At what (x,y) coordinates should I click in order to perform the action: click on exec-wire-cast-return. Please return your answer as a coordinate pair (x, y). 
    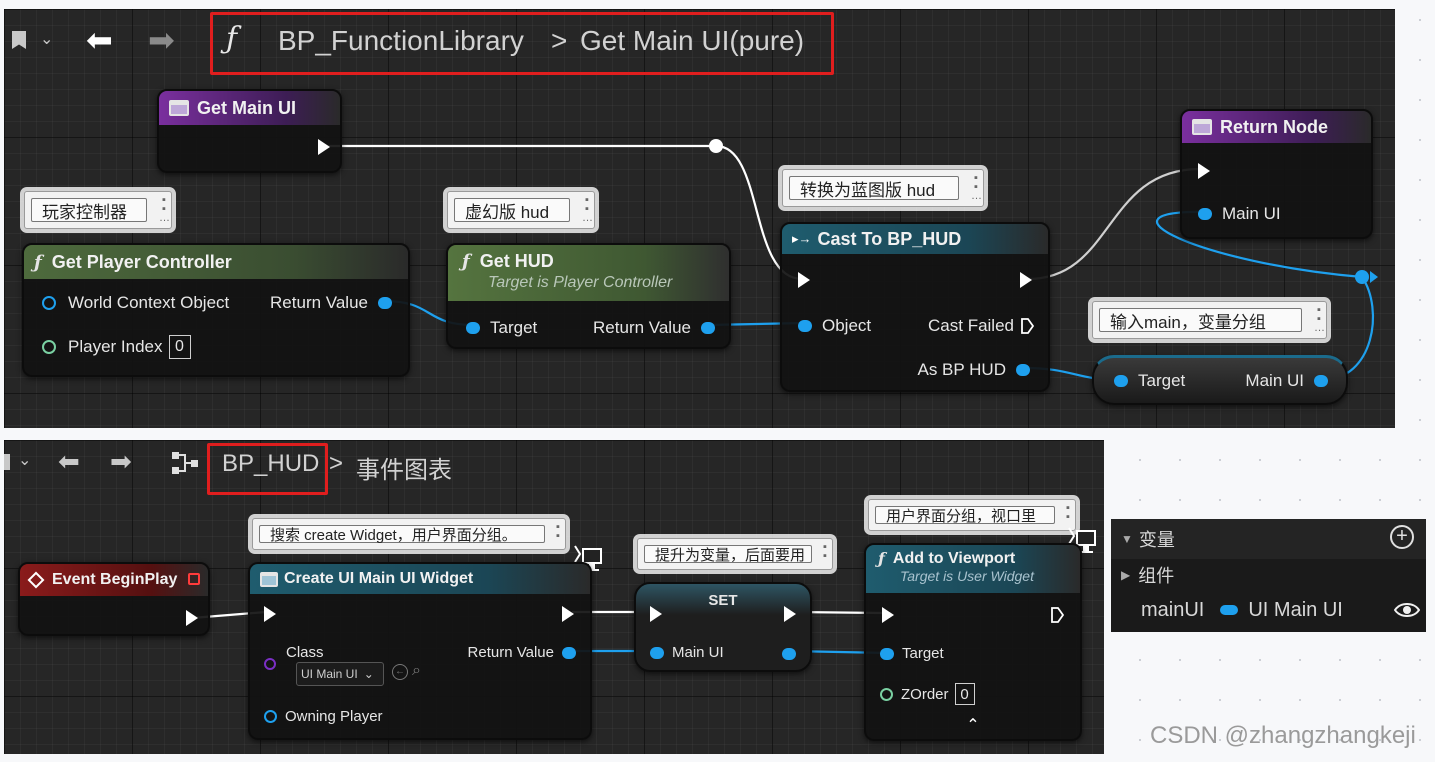
    Looking at the image, I should click on (1114, 224).